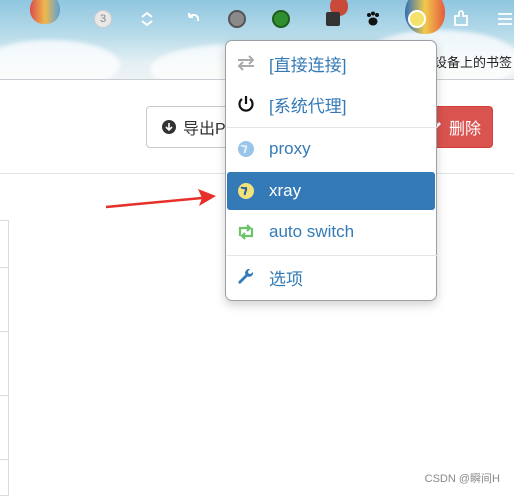 The width and height of the screenshot is (514, 496). What do you see at coordinates (45, 12) in the screenshot?
I see `balloon-decoration` at bounding box center [45, 12].